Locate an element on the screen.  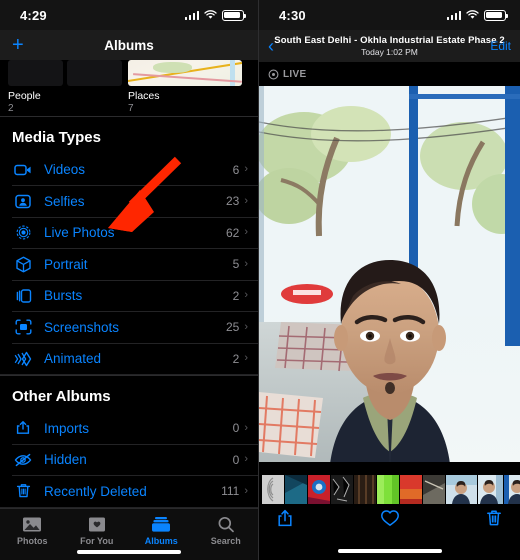
tab-label: Photos is located at coordinates (32, 541).